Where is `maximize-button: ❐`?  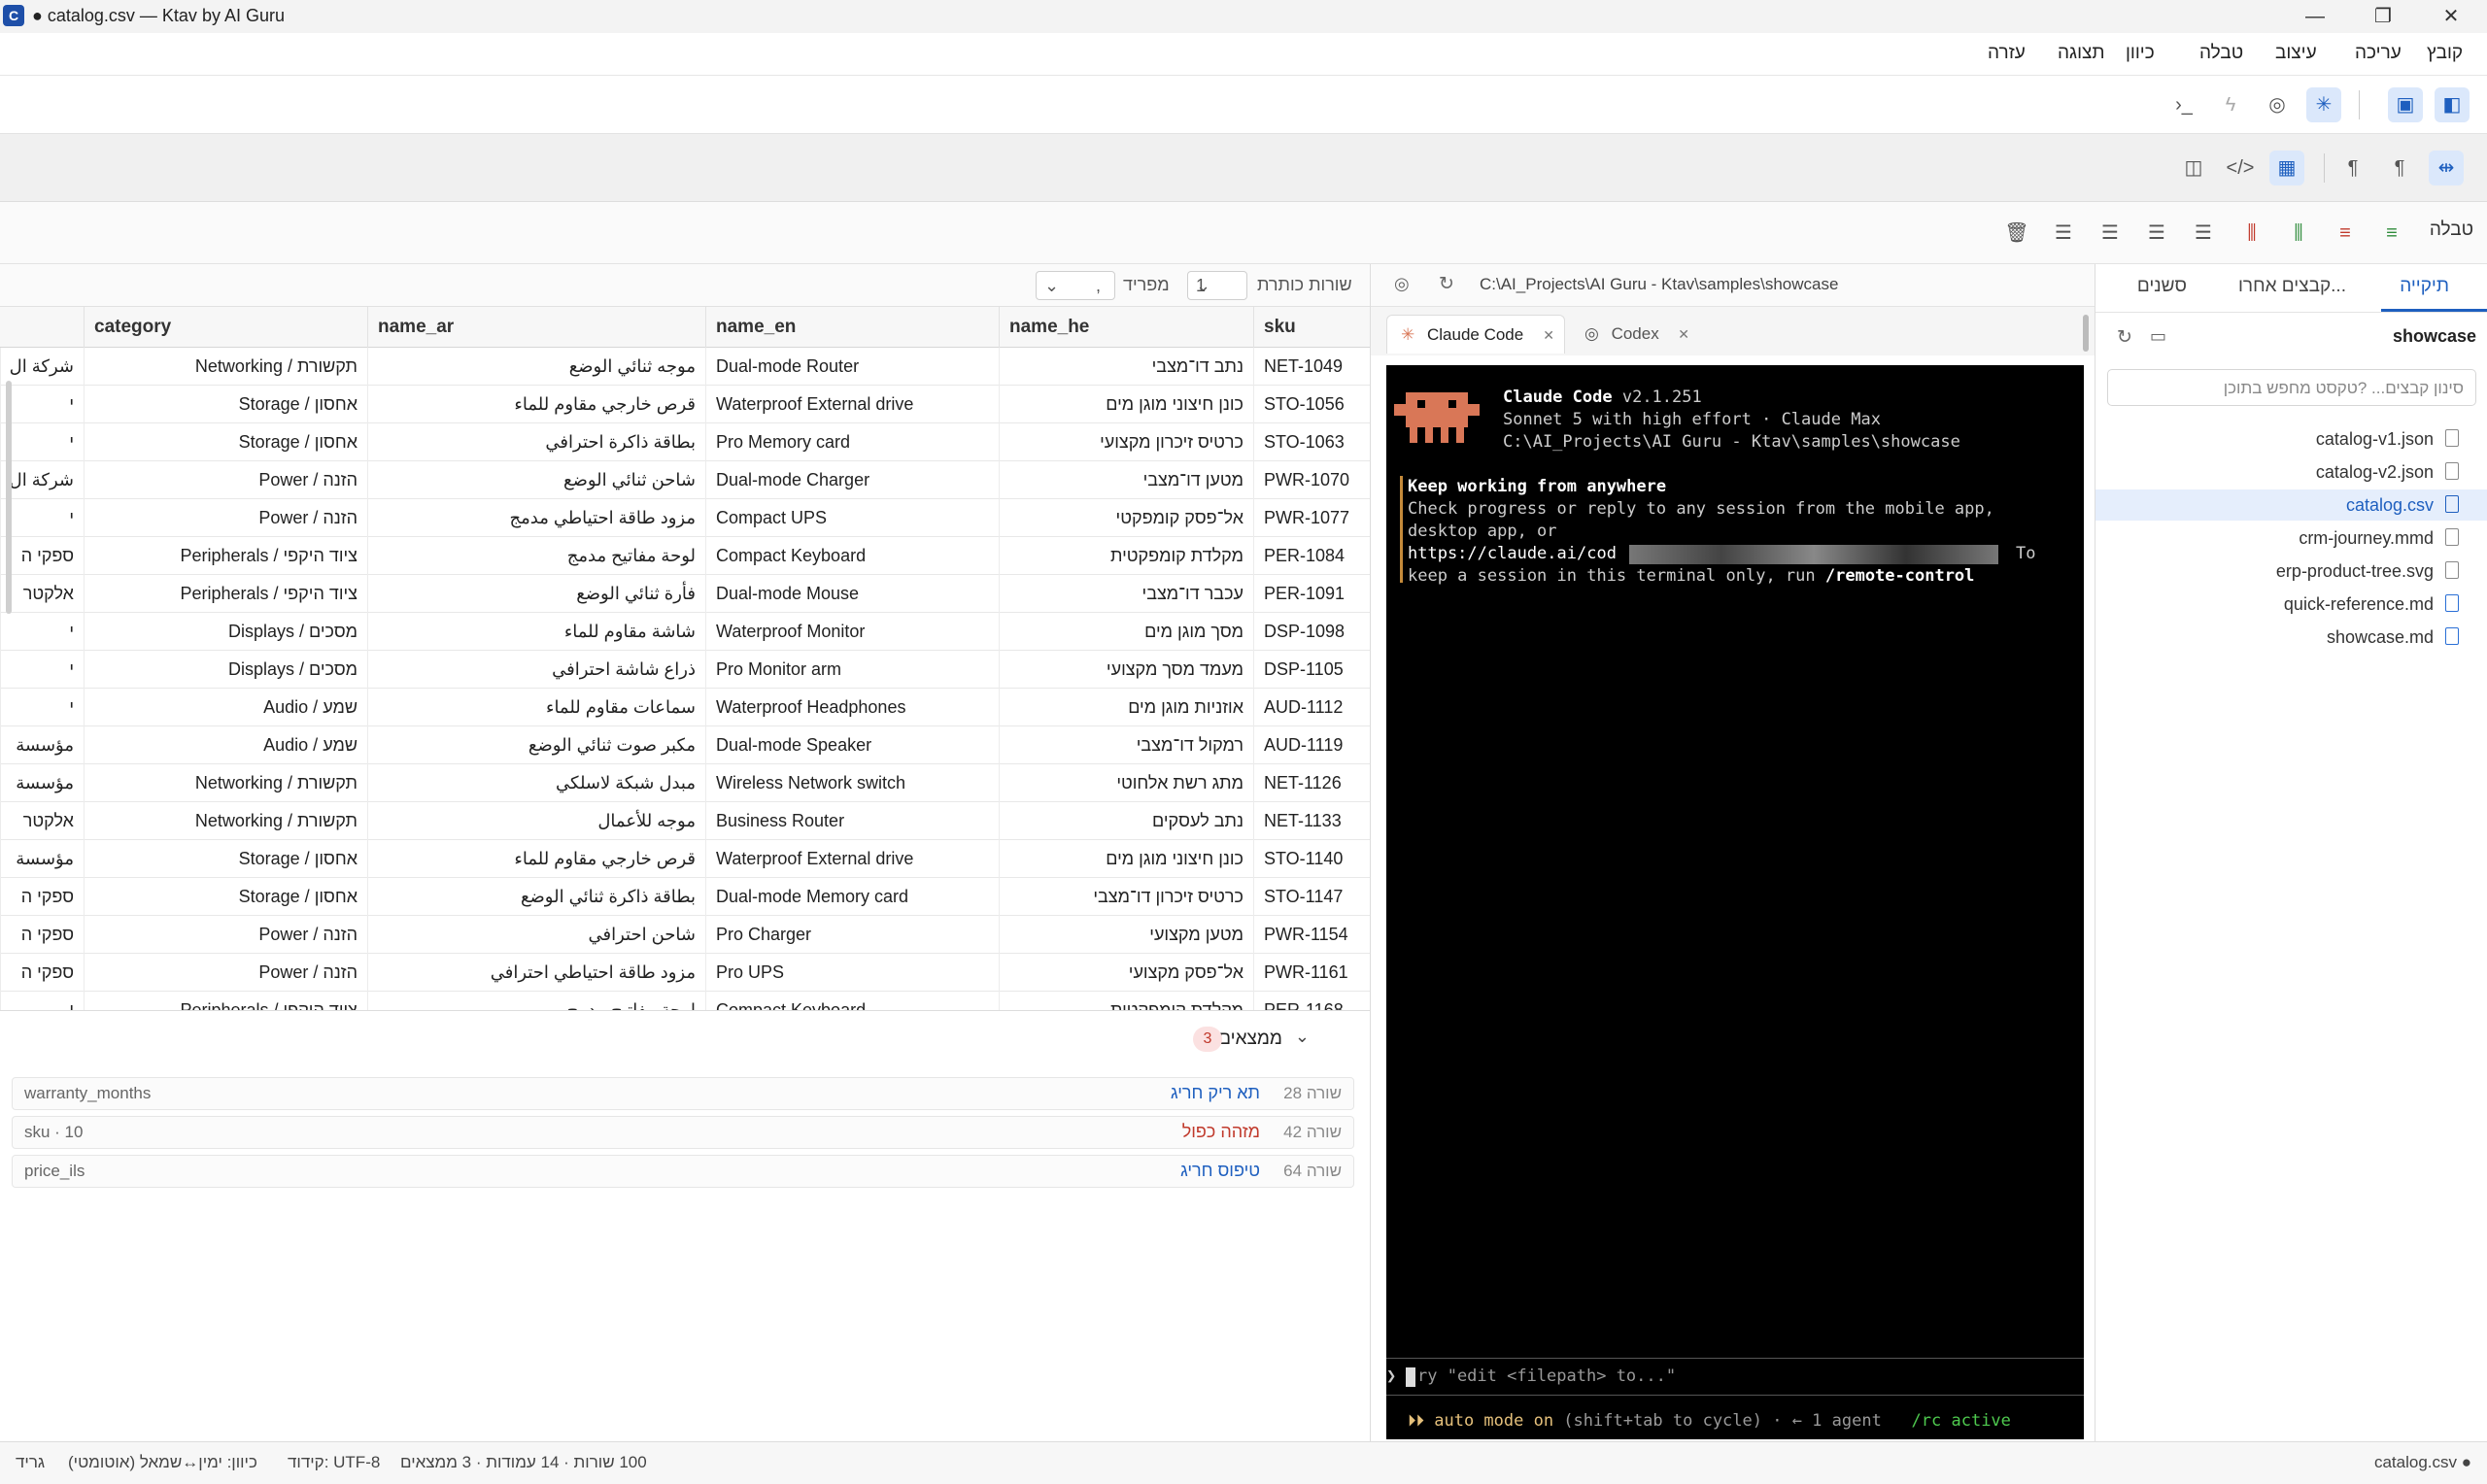
maximize-button: ❐ is located at coordinates (2383, 16).